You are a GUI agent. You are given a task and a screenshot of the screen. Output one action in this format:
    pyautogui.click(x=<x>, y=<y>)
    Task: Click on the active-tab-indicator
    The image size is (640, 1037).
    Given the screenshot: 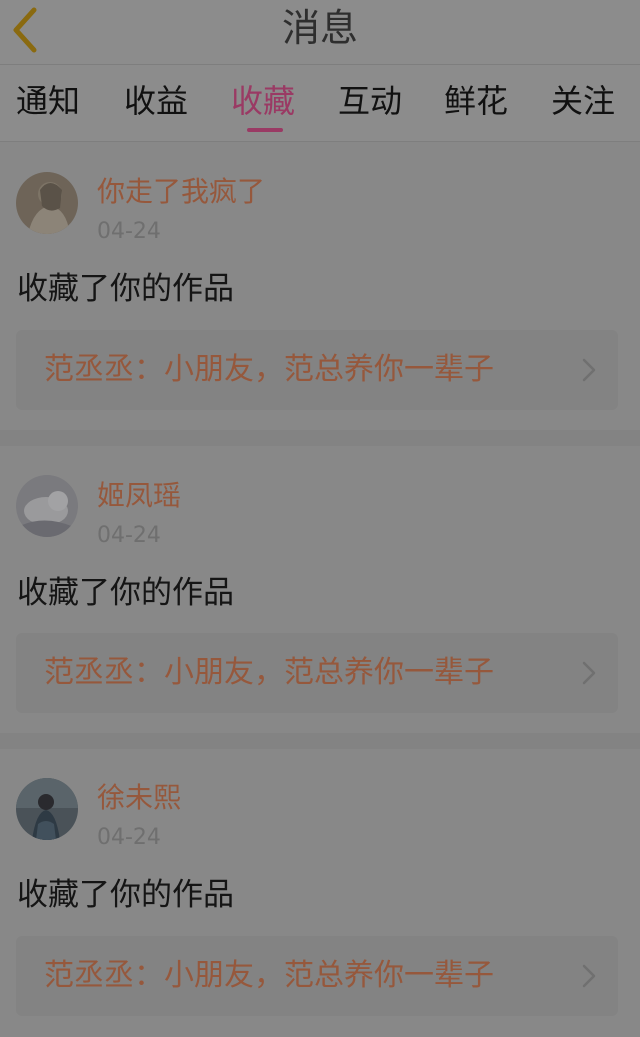 What is the action you would take?
    pyautogui.click(x=265, y=130)
    